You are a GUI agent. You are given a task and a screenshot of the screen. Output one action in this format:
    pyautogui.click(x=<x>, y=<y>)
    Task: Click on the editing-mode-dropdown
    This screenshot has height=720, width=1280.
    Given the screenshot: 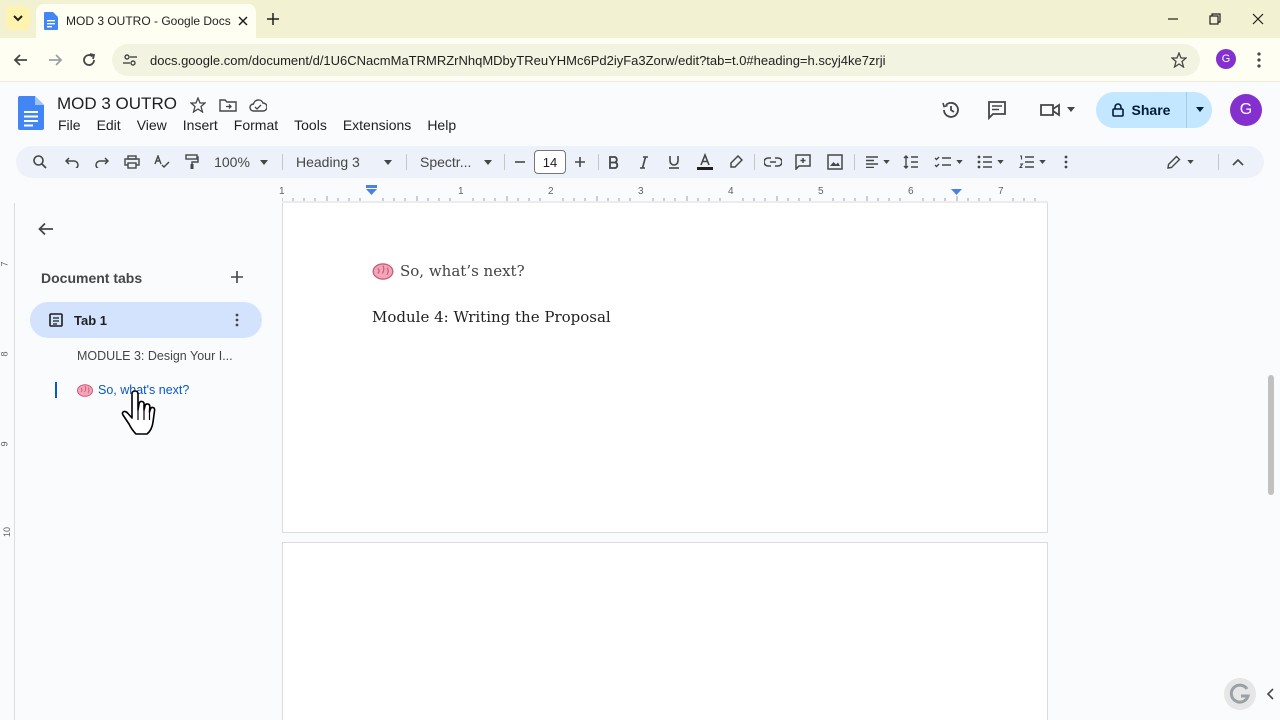 What is the action you would take?
    pyautogui.click(x=1180, y=162)
    